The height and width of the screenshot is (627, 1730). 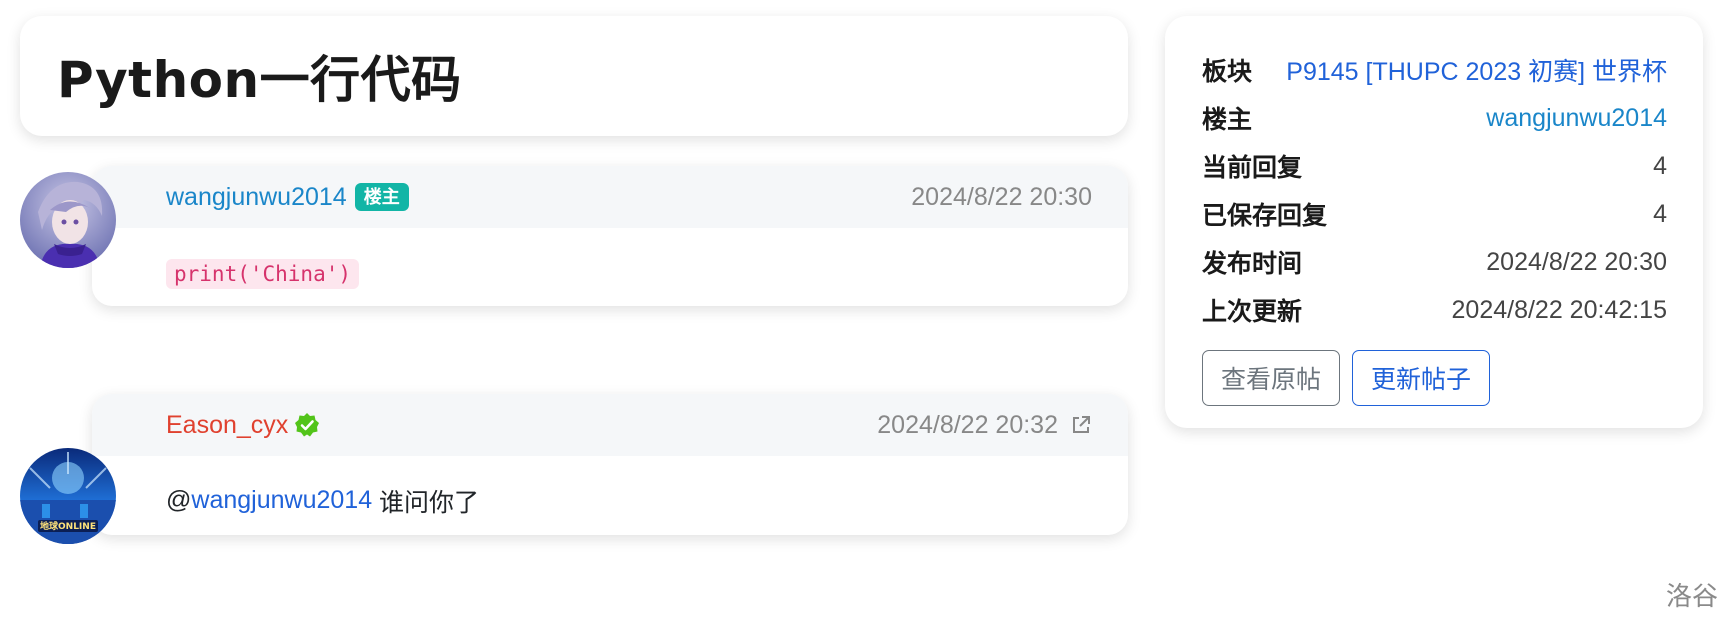 What do you see at coordinates (610, 495) in the screenshot?
I see `reply-content: @ wangjunwu2014 谁问你了` at bounding box center [610, 495].